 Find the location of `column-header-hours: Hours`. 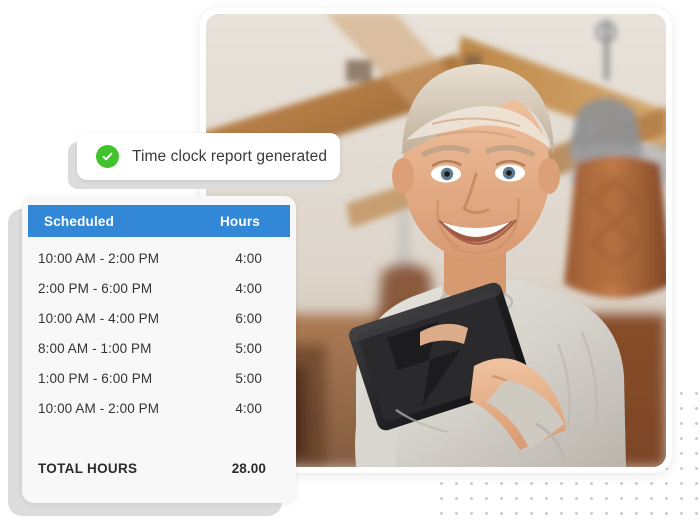

column-header-hours: Hours is located at coordinates (239, 221).